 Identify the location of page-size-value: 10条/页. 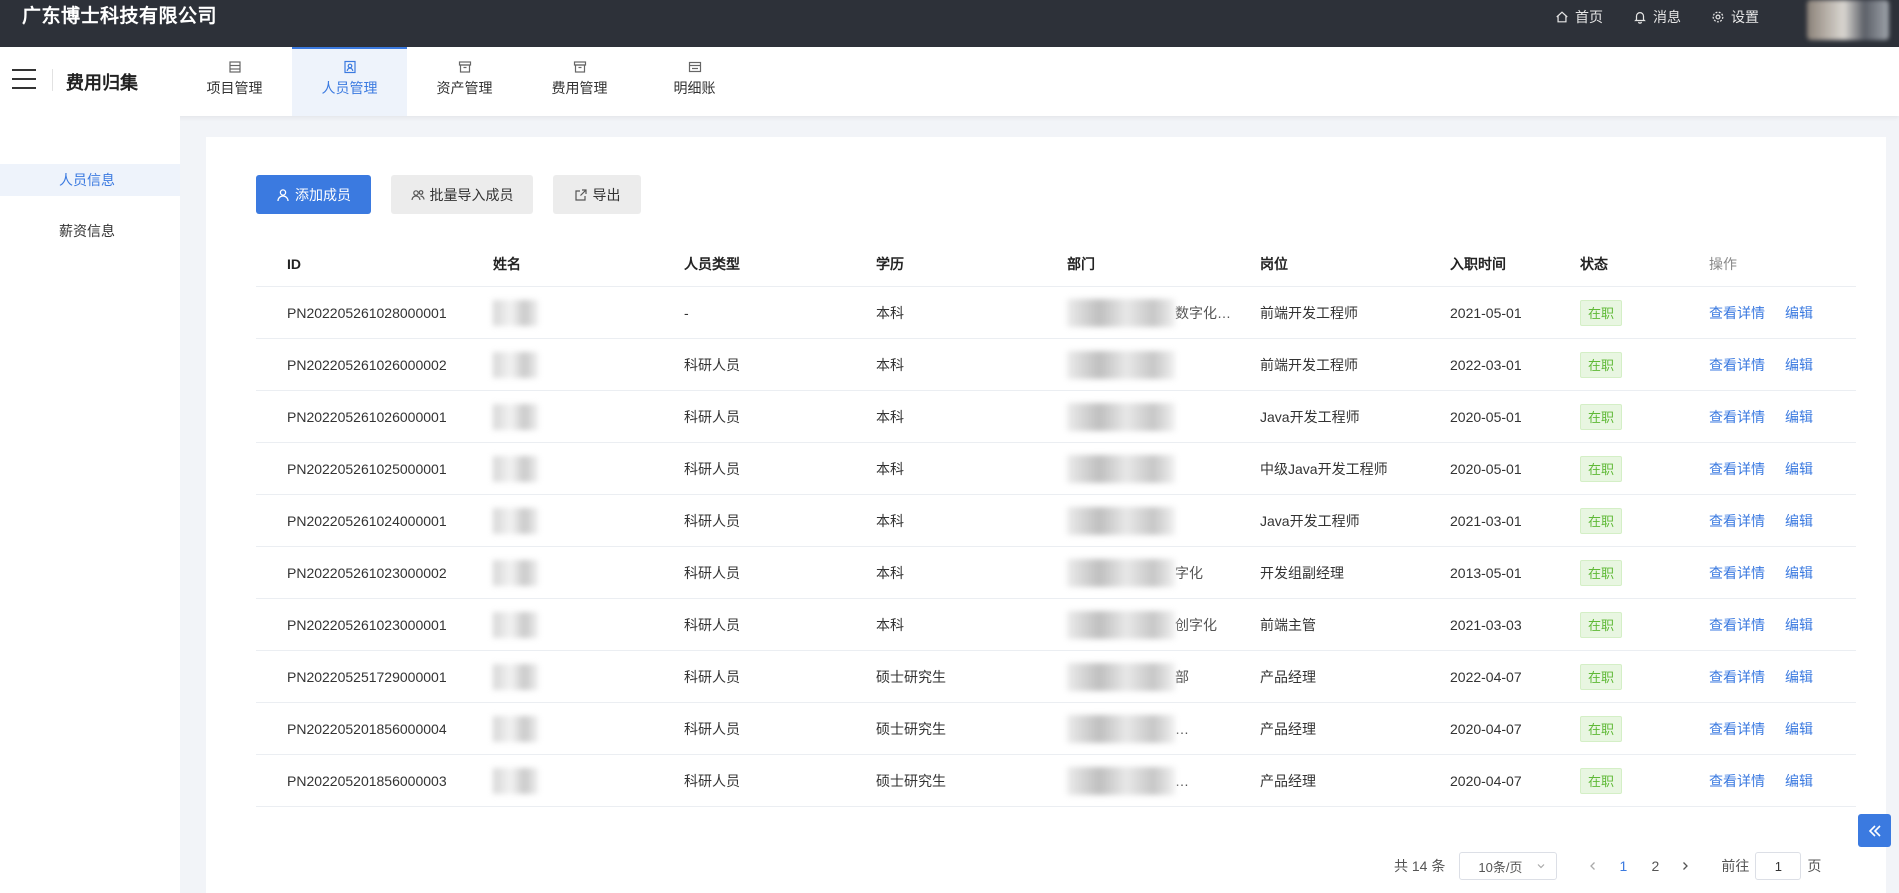
(1500, 867).